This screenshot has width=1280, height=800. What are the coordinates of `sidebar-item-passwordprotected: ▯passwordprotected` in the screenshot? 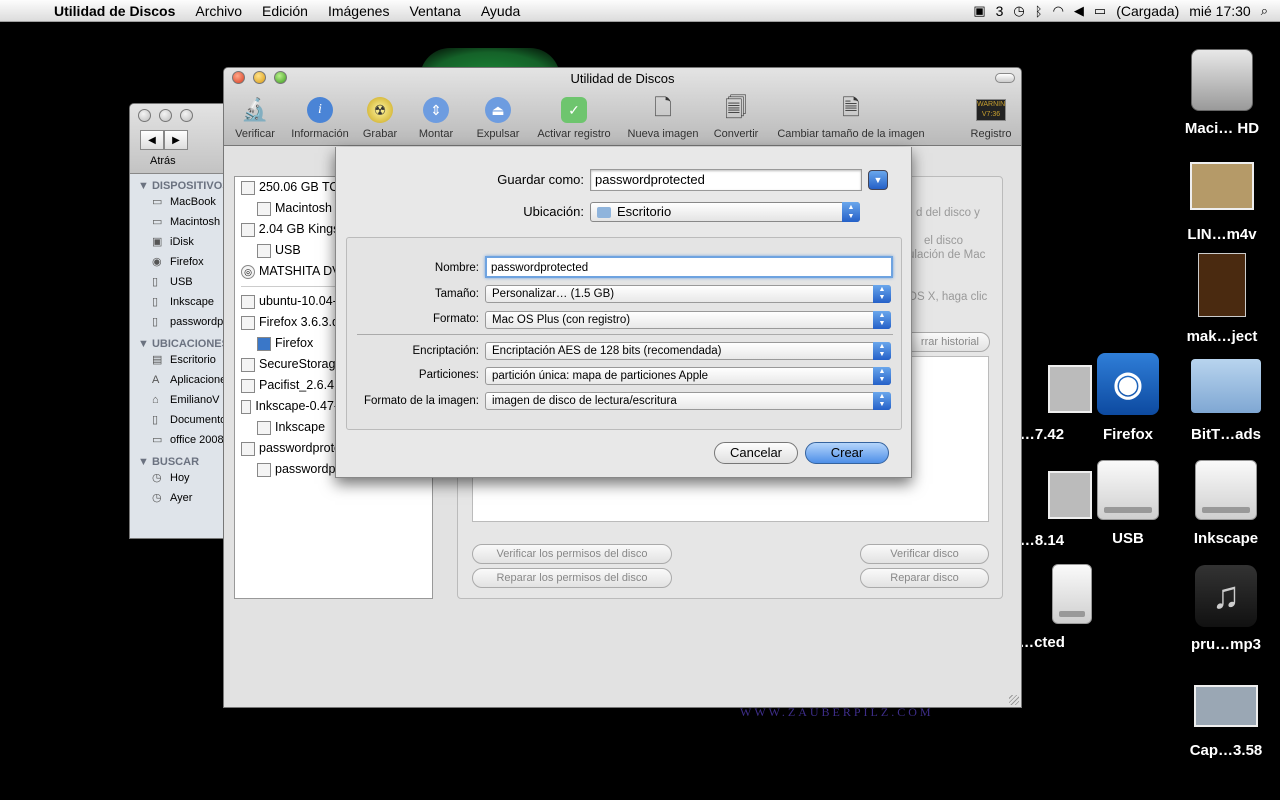 It's located at (179, 322).